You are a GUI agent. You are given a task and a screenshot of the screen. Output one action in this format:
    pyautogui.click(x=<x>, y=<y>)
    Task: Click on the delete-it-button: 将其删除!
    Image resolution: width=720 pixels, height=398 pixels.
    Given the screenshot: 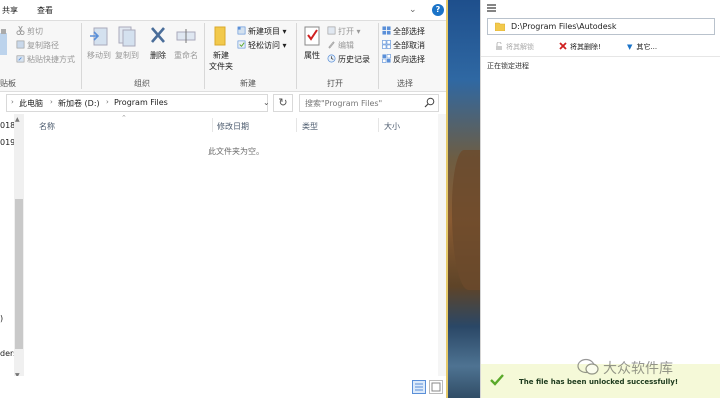 What is the action you would take?
    pyautogui.click(x=580, y=47)
    